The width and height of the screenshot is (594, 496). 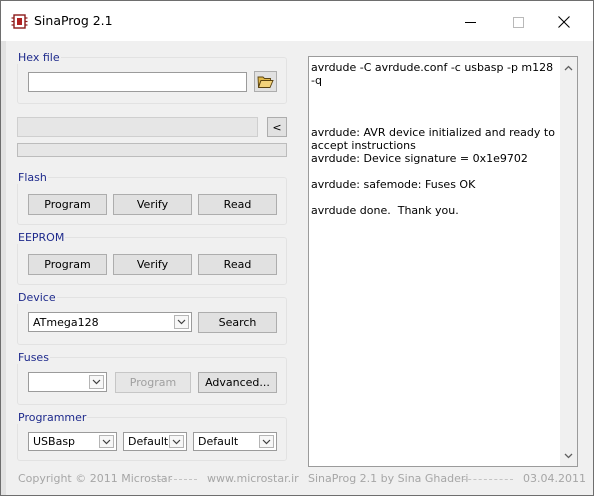 I want to click on maximize-icon, so click(x=518, y=22).